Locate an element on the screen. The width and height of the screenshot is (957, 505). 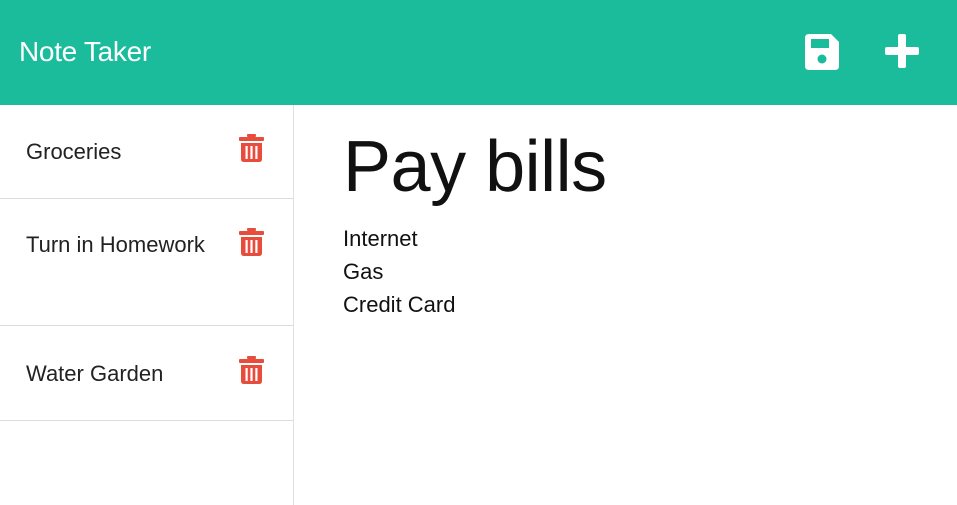
note-title-label: Turn in Homework is located at coordinates (115, 244).